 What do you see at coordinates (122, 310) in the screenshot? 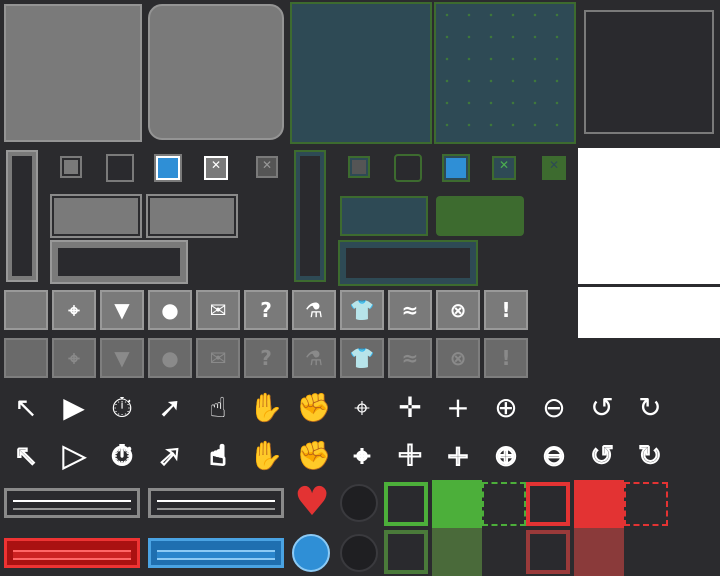
I see `chest-armor-icon: ▼` at bounding box center [122, 310].